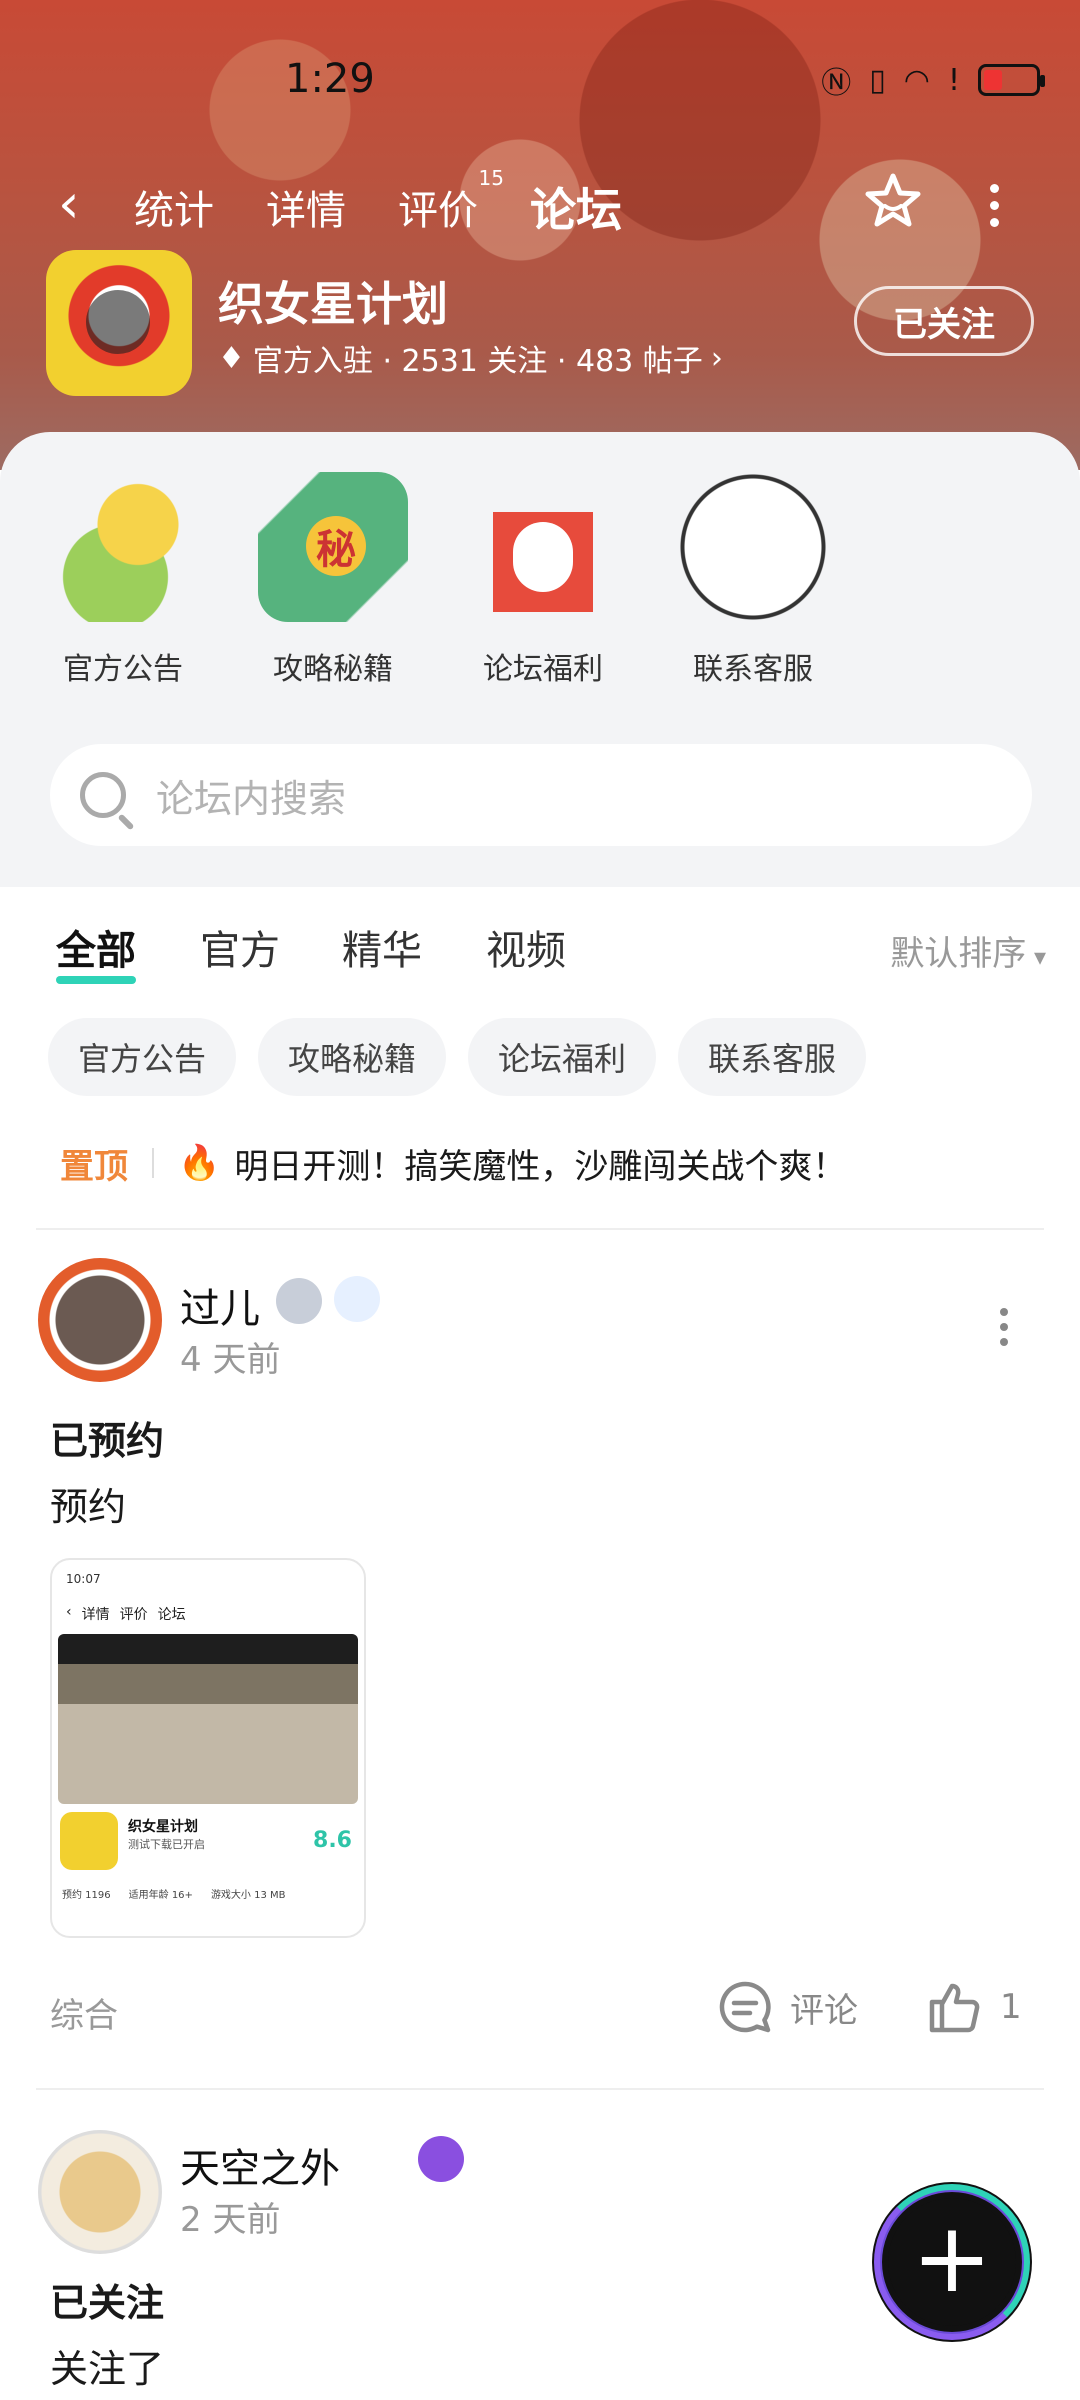  What do you see at coordinates (123, 669) in the screenshot?
I see `quick-entry-label: 官方公告` at bounding box center [123, 669].